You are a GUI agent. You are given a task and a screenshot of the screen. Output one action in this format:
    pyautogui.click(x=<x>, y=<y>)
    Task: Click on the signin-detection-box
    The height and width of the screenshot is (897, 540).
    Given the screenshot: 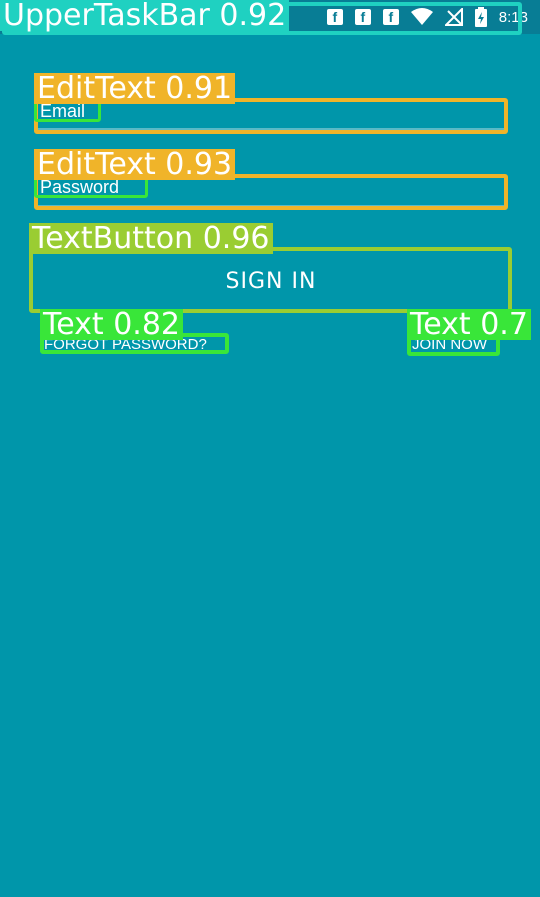 What is the action you would take?
    pyautogui.click(x=270, y=280)
    